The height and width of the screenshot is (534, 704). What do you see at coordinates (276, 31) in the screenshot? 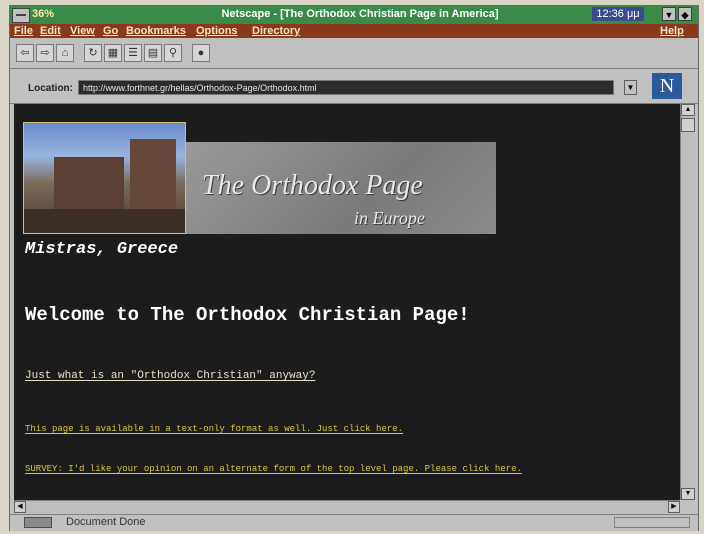
I see `menu-directory: Directory` at bounding box center [276, 31].